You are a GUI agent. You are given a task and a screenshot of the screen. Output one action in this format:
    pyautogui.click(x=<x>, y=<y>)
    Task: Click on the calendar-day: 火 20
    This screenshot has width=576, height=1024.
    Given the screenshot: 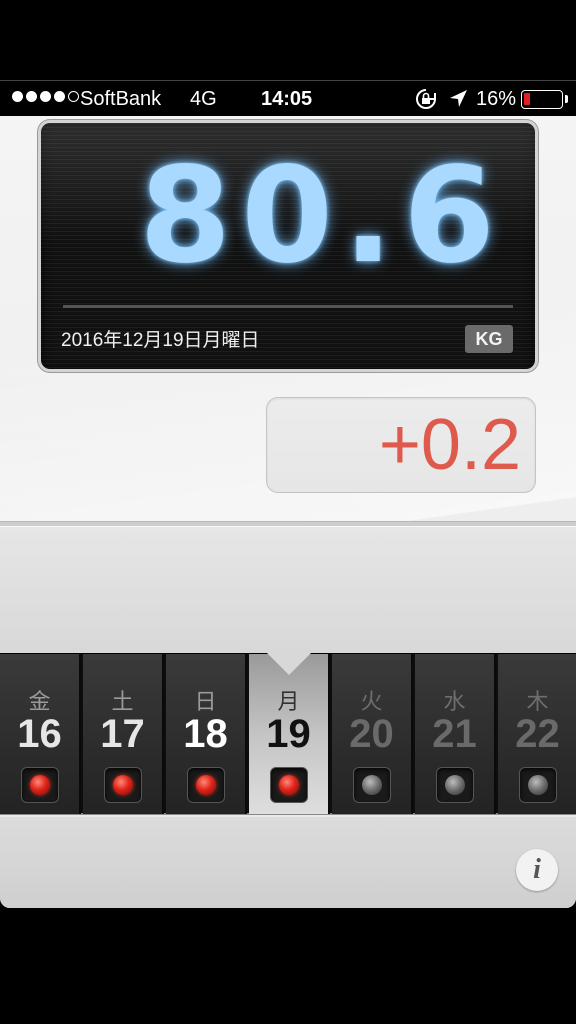 What is the action you would take?
    pyautogui.click(x=372, y=734)
    